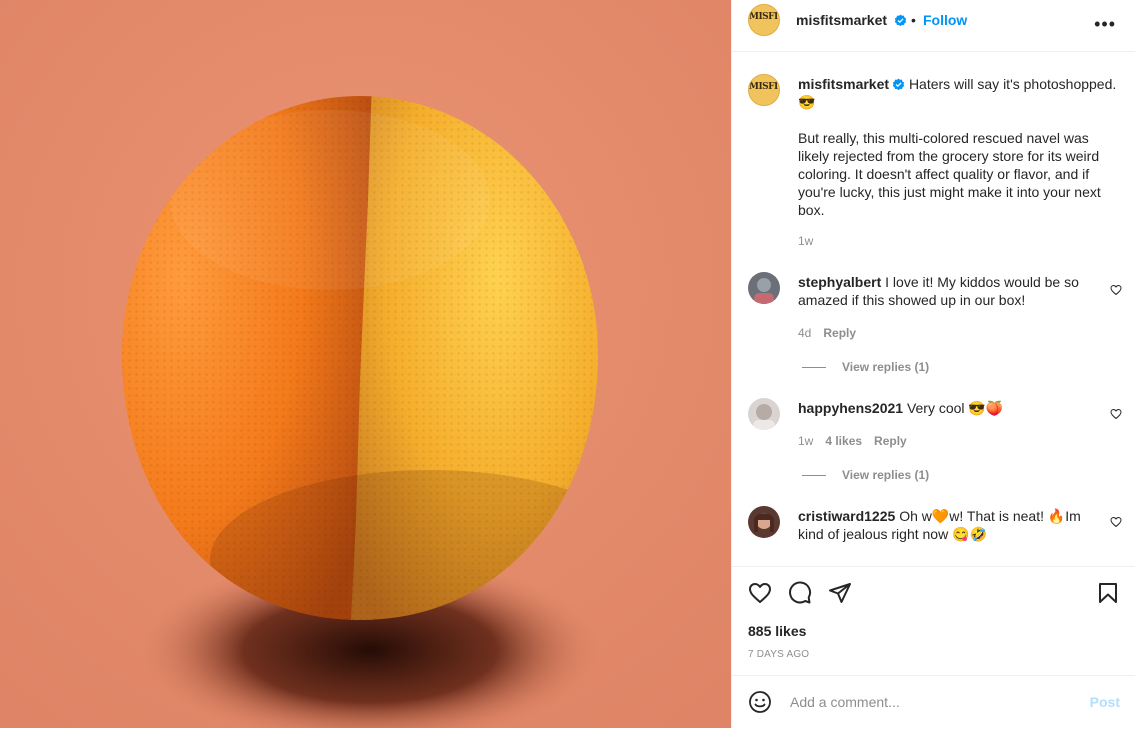 This screenshot has width=1135, height=729. I want to click on bookmark-icon, so click(1108, 593).